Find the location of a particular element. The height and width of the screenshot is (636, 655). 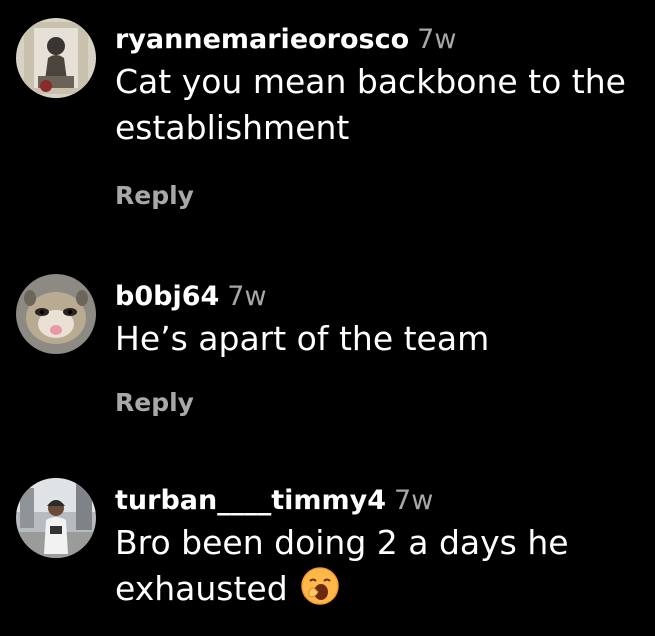

street-photo-avatar-icon is located at coordinates (56, 518).